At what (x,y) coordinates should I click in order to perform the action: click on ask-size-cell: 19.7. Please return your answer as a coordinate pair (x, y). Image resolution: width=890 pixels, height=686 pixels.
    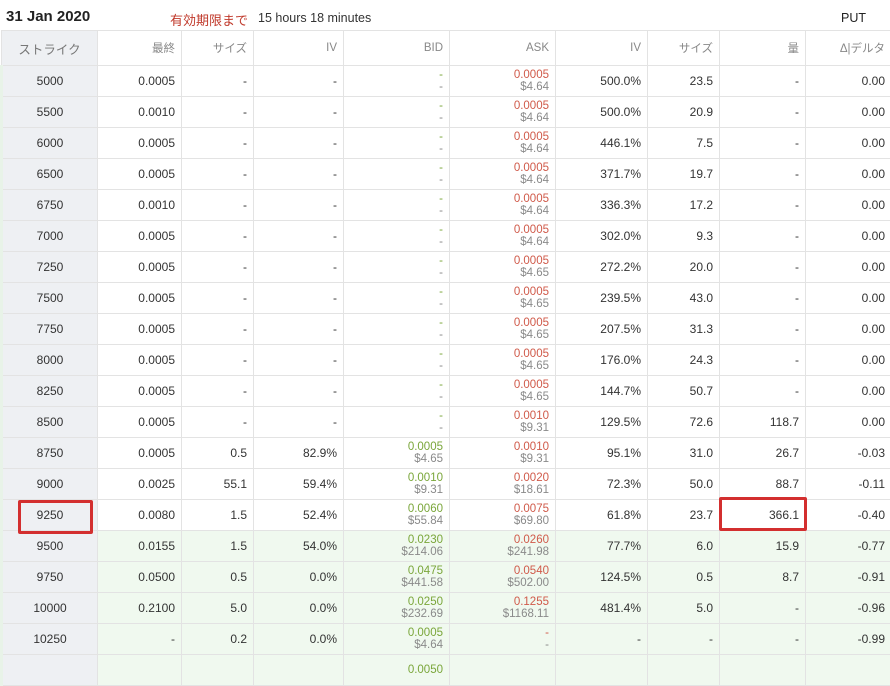
    Looking at the image, I should click on (684, 174).